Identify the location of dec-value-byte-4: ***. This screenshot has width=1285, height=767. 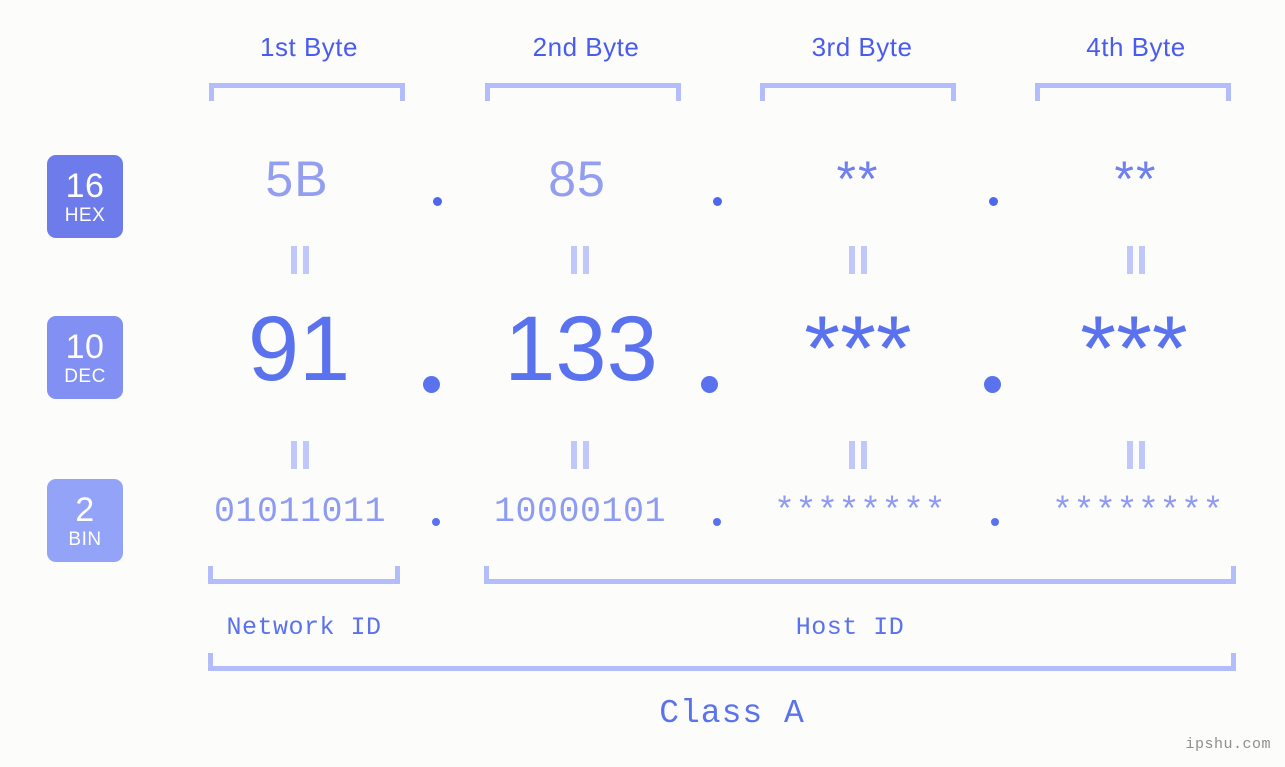
(1134, 349).